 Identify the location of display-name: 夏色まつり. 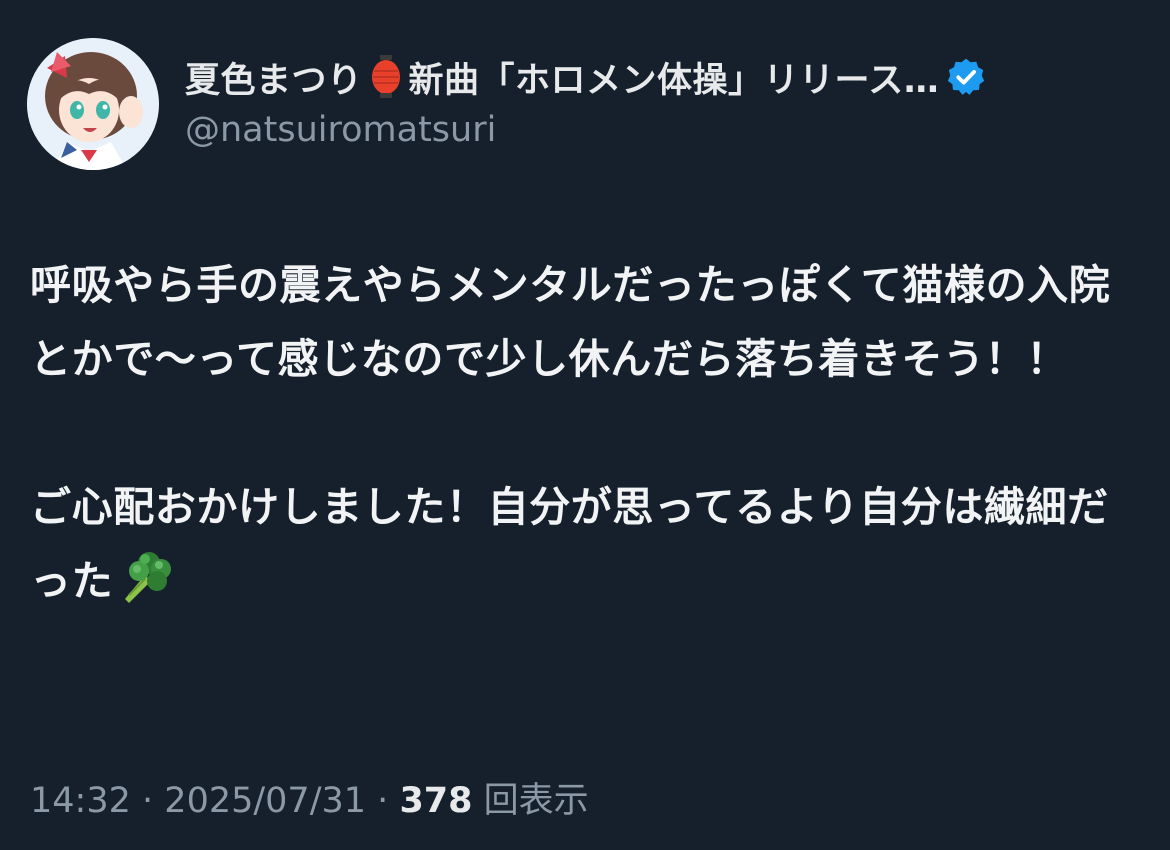
(274, 80).